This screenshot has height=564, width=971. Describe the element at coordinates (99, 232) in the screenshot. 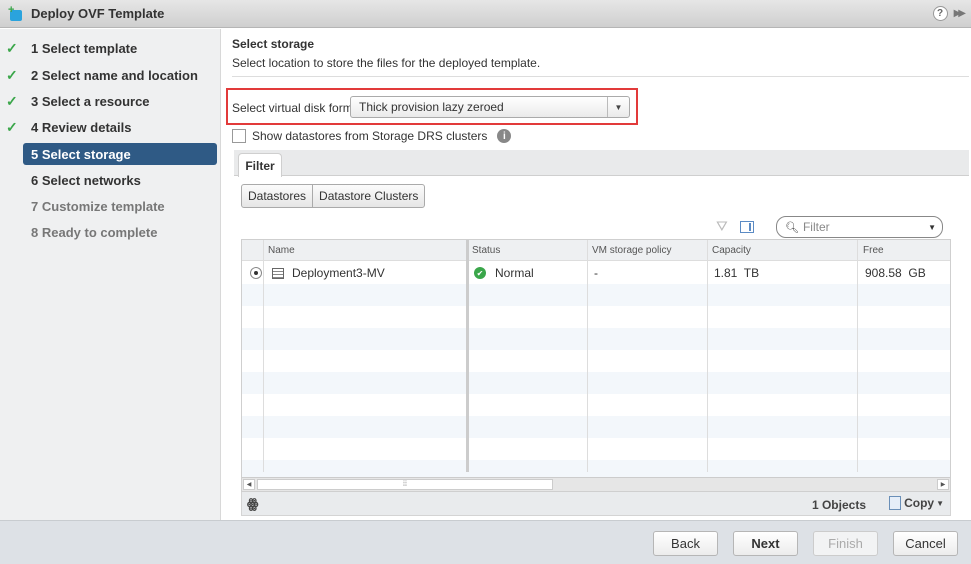

I see `step-label: Ready to complete` at that location.